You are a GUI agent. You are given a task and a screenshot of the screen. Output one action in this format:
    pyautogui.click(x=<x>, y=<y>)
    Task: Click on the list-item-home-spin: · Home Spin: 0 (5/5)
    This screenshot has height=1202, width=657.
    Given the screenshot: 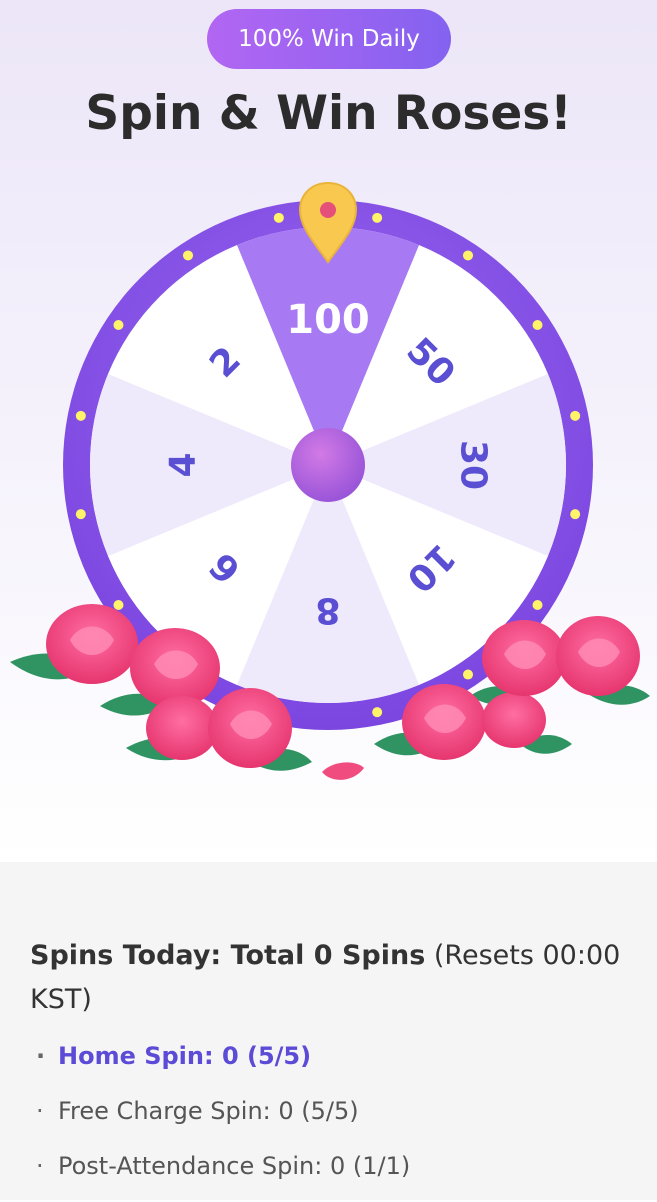 What is the action you would take?
    pyautogui.click(x=223, y=1064)
    